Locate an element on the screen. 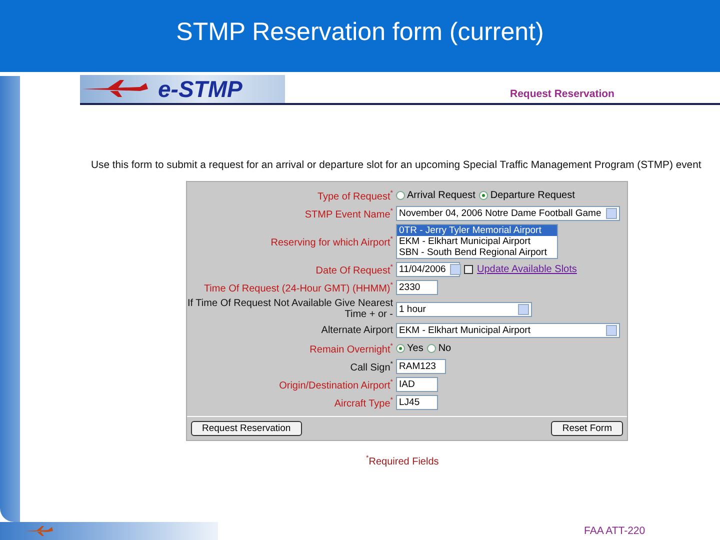 This screenshot has width=720, height=540. field-label: If Time Of Request Not Available Give Nearest Time + or - is located at coordinates (290, 309).